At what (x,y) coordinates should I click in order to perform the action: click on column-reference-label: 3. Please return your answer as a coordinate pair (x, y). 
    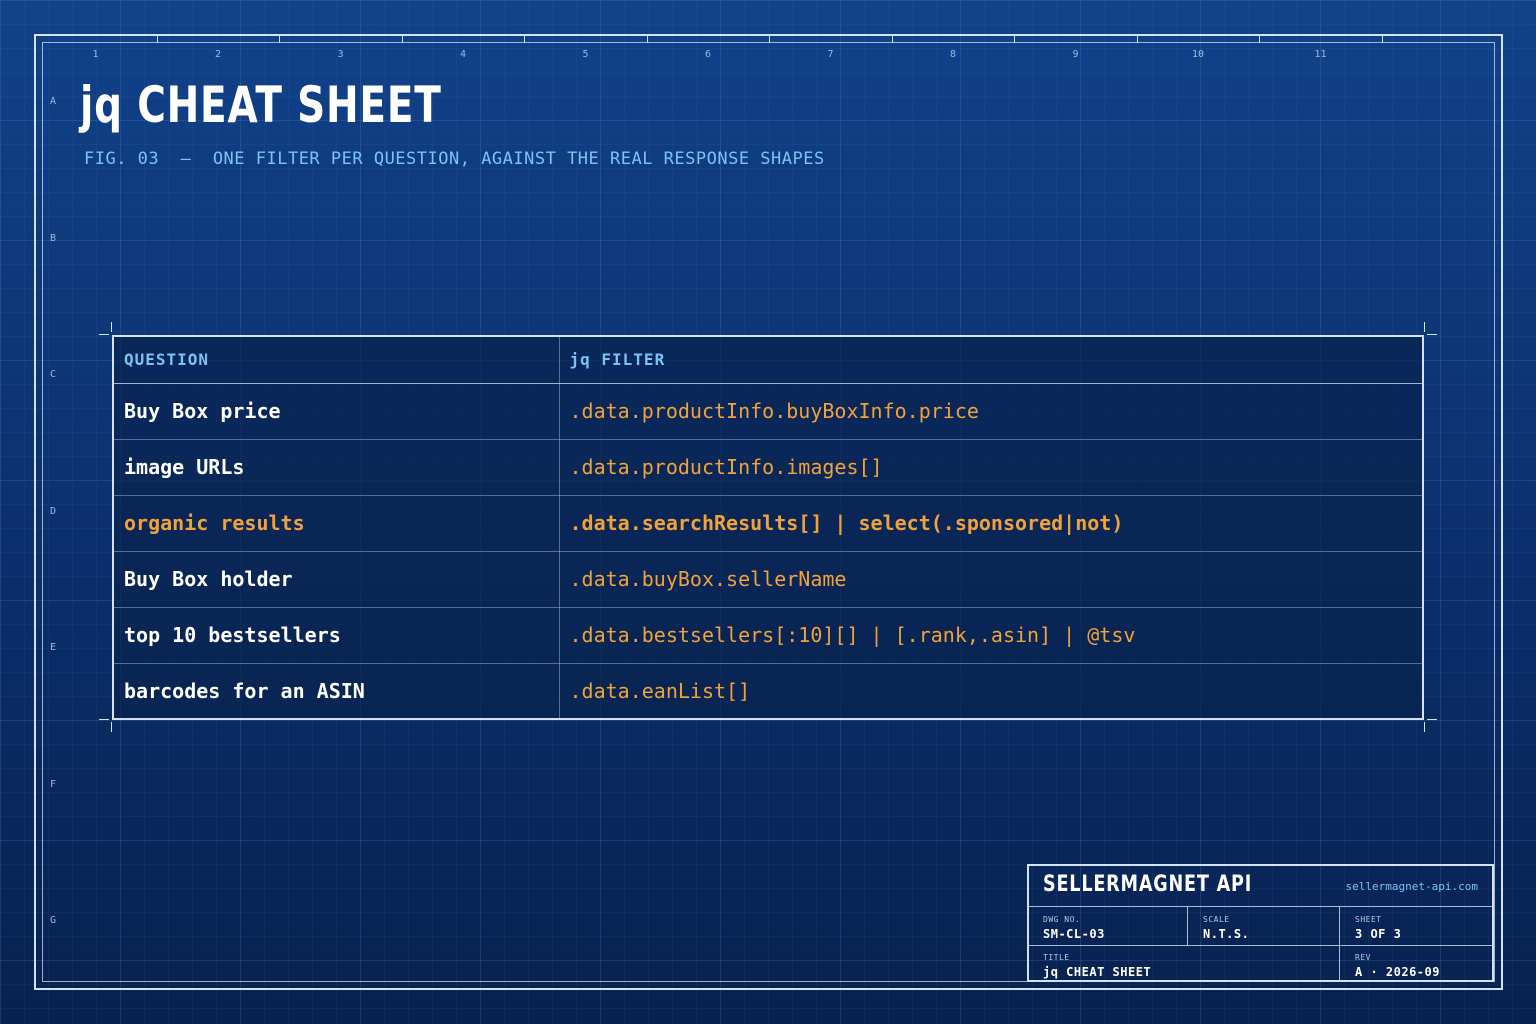
    Looking at the image, I should click on (340, 54).